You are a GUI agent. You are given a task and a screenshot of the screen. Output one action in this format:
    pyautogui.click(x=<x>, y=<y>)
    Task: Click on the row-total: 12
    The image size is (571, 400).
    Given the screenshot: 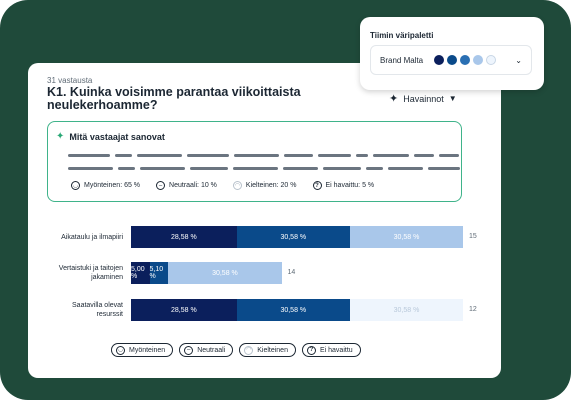 What is the action you would take?
    pyautogui.click(x=473, y=309)
    